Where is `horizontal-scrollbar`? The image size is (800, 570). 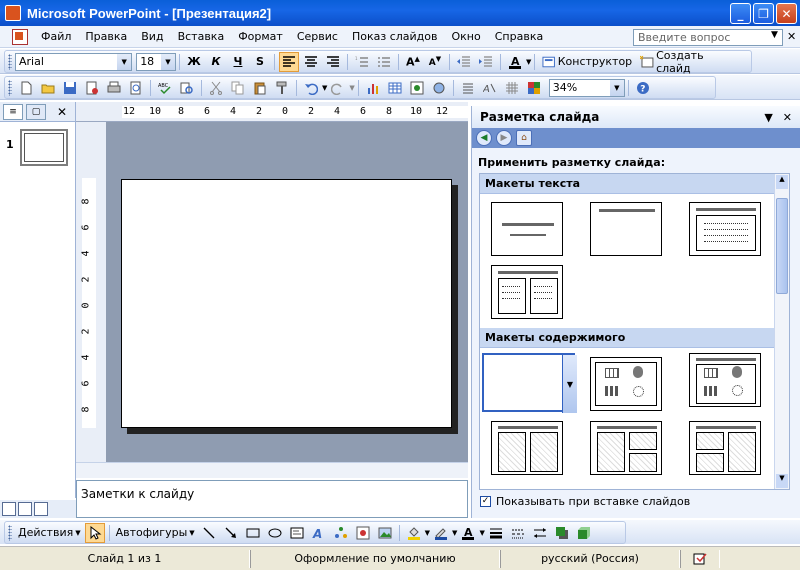 horizontal-scrollbar is located at coordinates (272, 470).